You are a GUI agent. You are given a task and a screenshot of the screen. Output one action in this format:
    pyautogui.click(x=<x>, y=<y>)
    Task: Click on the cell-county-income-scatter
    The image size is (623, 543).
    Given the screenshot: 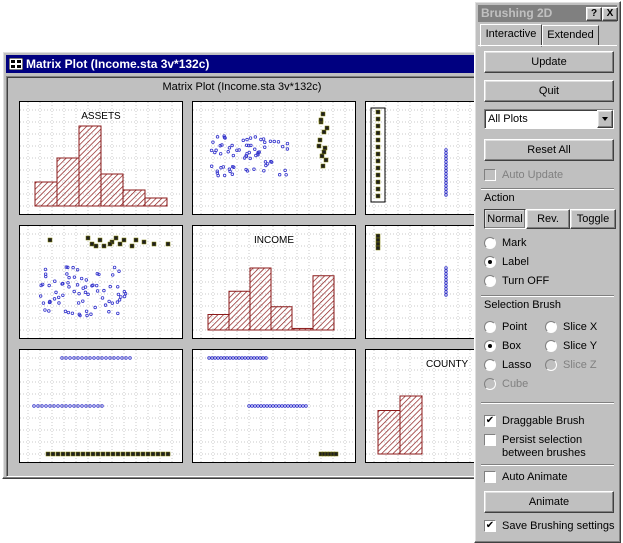 What is the action you would take?
    pyautogui.click(x=274, y=406)
    